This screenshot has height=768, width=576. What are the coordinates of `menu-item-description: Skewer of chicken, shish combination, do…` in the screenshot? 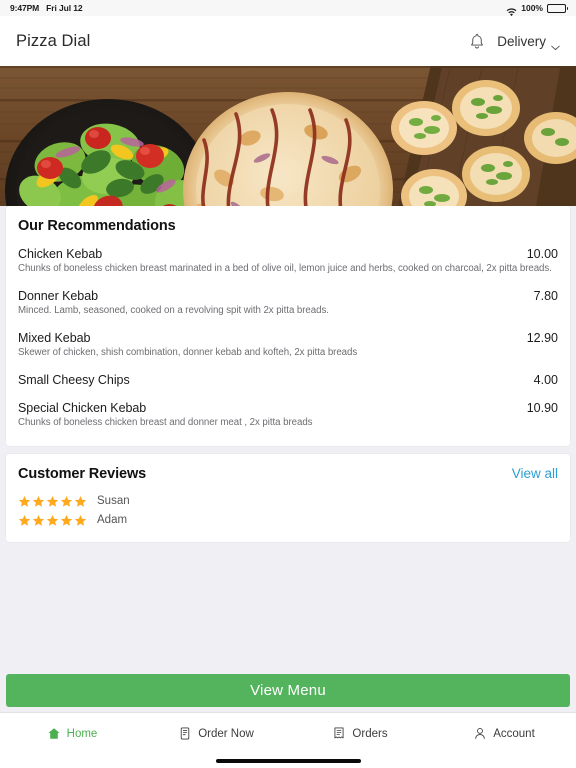 It's located at (188, 353).